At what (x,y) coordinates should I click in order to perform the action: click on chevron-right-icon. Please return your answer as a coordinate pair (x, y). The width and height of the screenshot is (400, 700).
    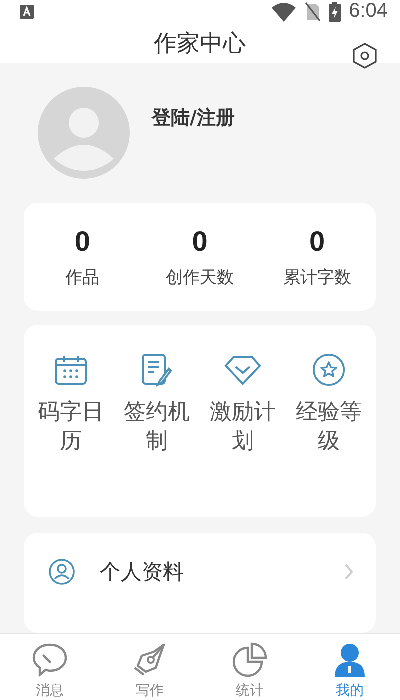
    Looking at the image, I should click on (349, 572).